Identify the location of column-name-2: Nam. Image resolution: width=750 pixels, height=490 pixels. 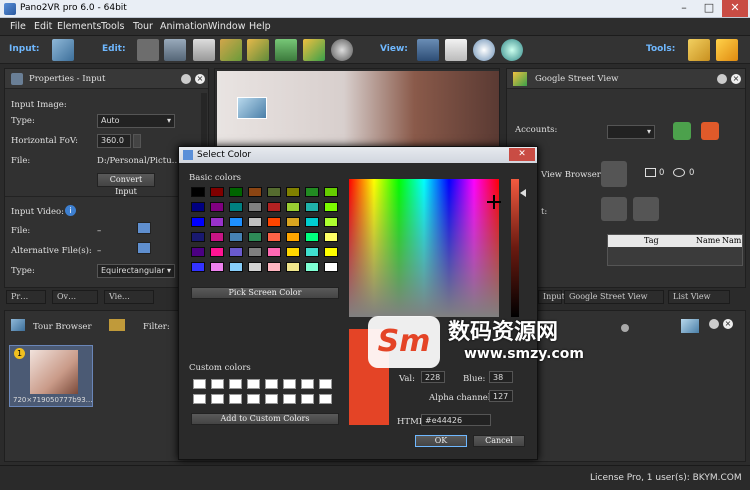
(731, 240).